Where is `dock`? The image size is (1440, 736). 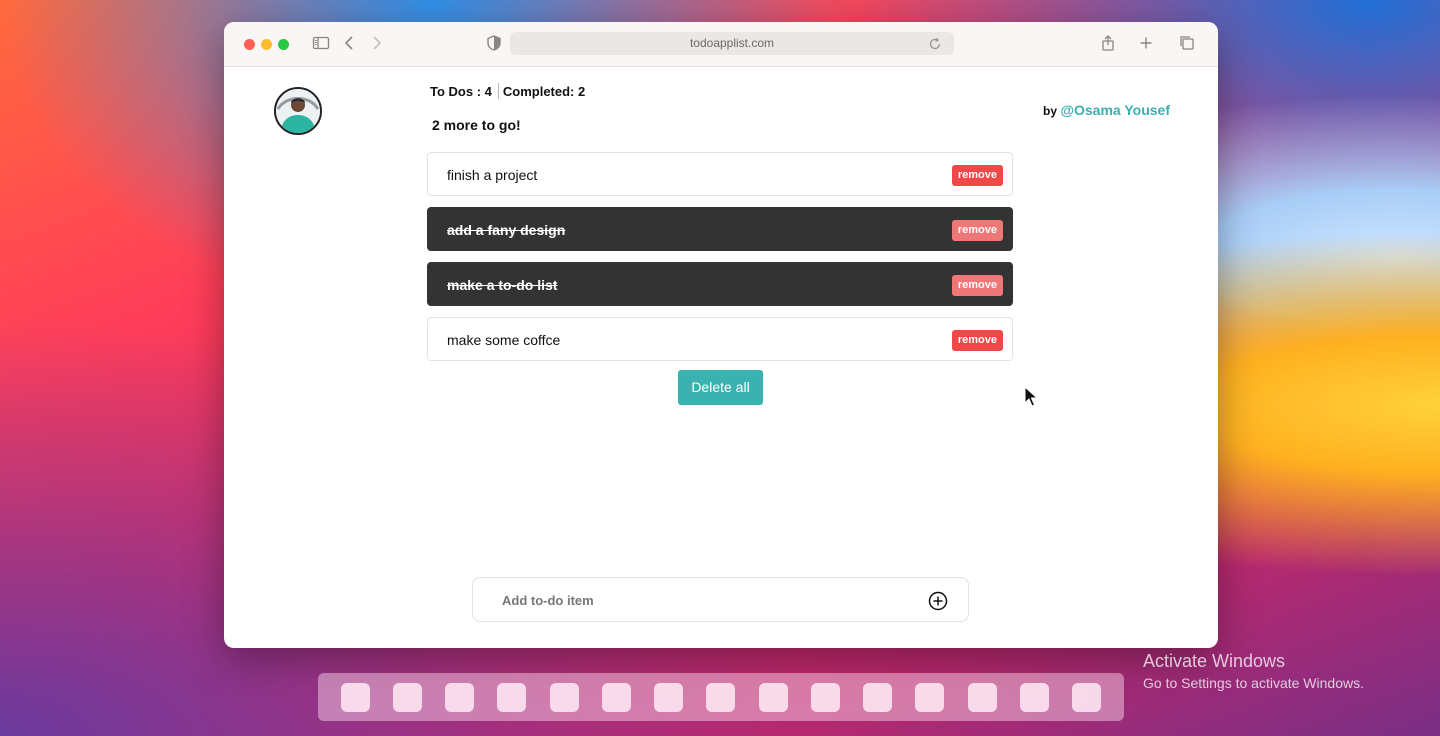 dock is located at coordinates (721, 697).